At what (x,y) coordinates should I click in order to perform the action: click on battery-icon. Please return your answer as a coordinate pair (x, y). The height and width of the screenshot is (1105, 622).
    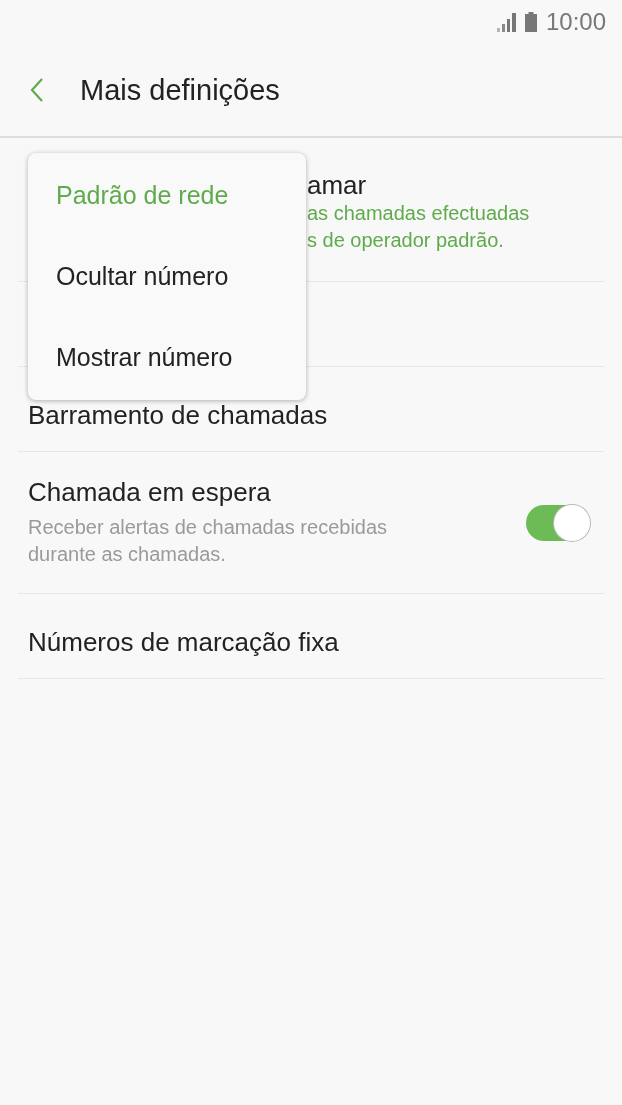
    Looking at the image, I should click on (530, 22).